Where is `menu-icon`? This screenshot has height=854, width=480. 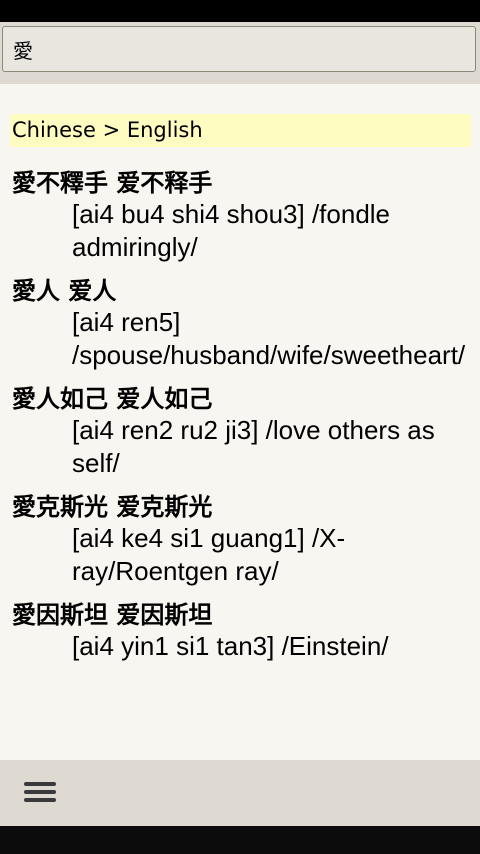
menu-icon is located at coordinates (40, 792).